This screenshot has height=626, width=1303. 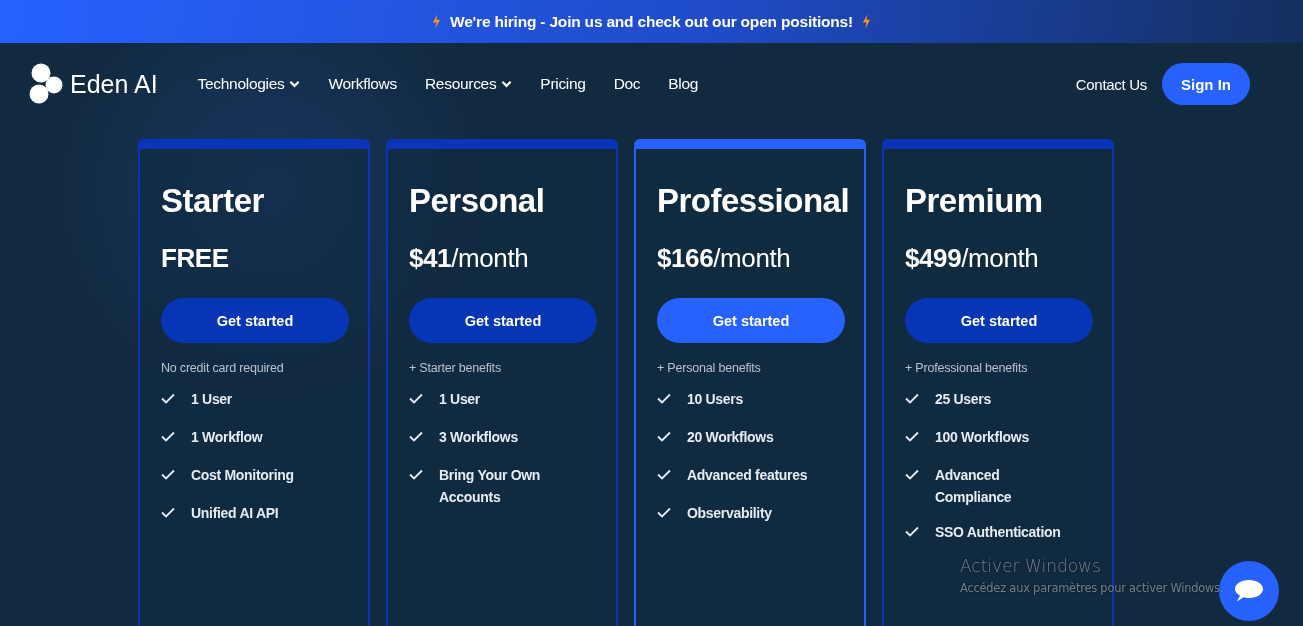 What do you see at coordinates (709, 368) in the screenshot?
I see `plan-note: + Personal benefits` at bounding box center [709, 368].